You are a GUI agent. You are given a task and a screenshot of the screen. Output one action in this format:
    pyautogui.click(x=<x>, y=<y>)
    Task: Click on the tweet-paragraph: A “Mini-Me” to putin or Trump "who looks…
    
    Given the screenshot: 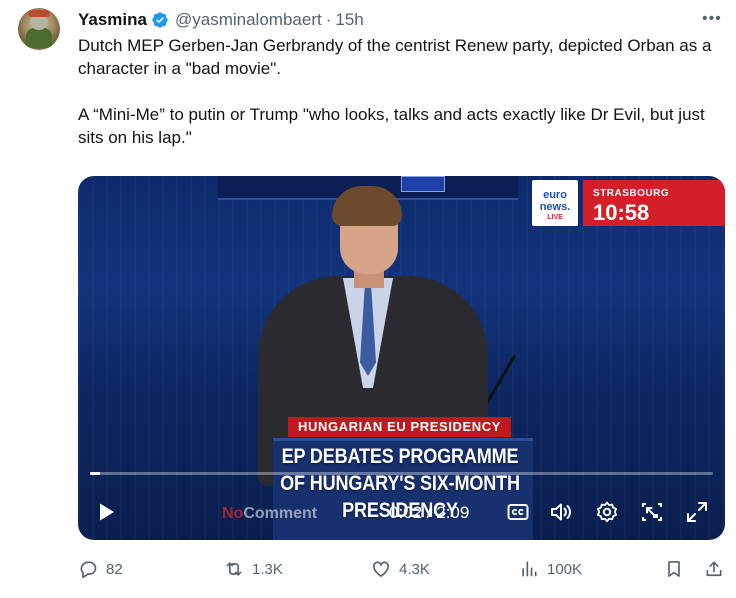 What is the action you would take?
    pyautogui.click(x=391, y=126)
    